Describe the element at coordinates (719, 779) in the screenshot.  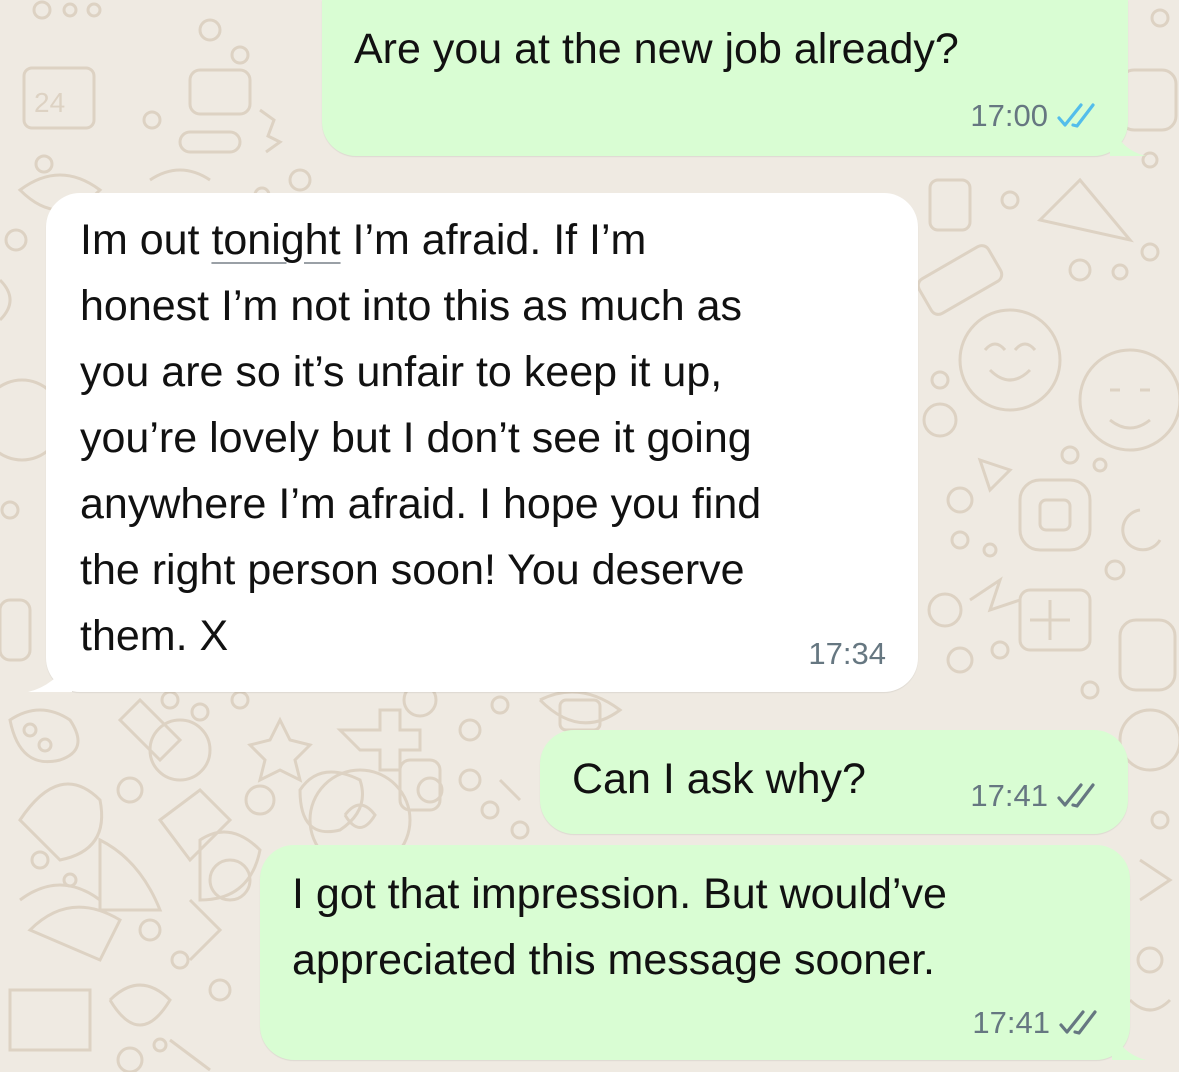
I see `message-text: Can I ask why?` at that location.